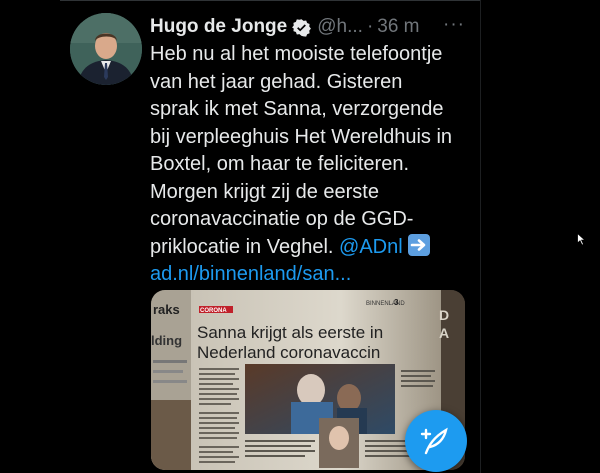 This screenshot has width=600, height=473. What do you see at coordinates (213, 311) in the screenshot?
I see `newspaper-kicker: CORONA` at bounding box center [213, 311].